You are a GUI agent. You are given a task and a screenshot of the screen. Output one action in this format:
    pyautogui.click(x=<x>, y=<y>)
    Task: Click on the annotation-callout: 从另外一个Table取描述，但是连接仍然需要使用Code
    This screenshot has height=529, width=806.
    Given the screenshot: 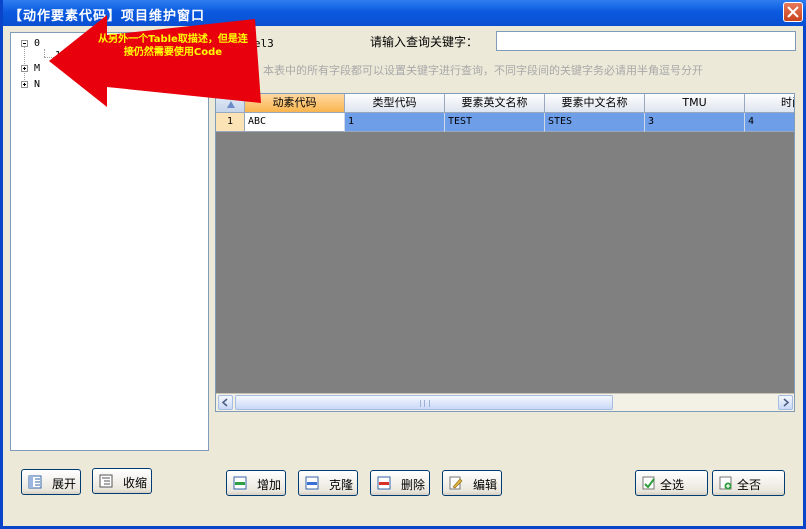 What is the action you would take?
    pyautogui.click(x=155, y=61)
    